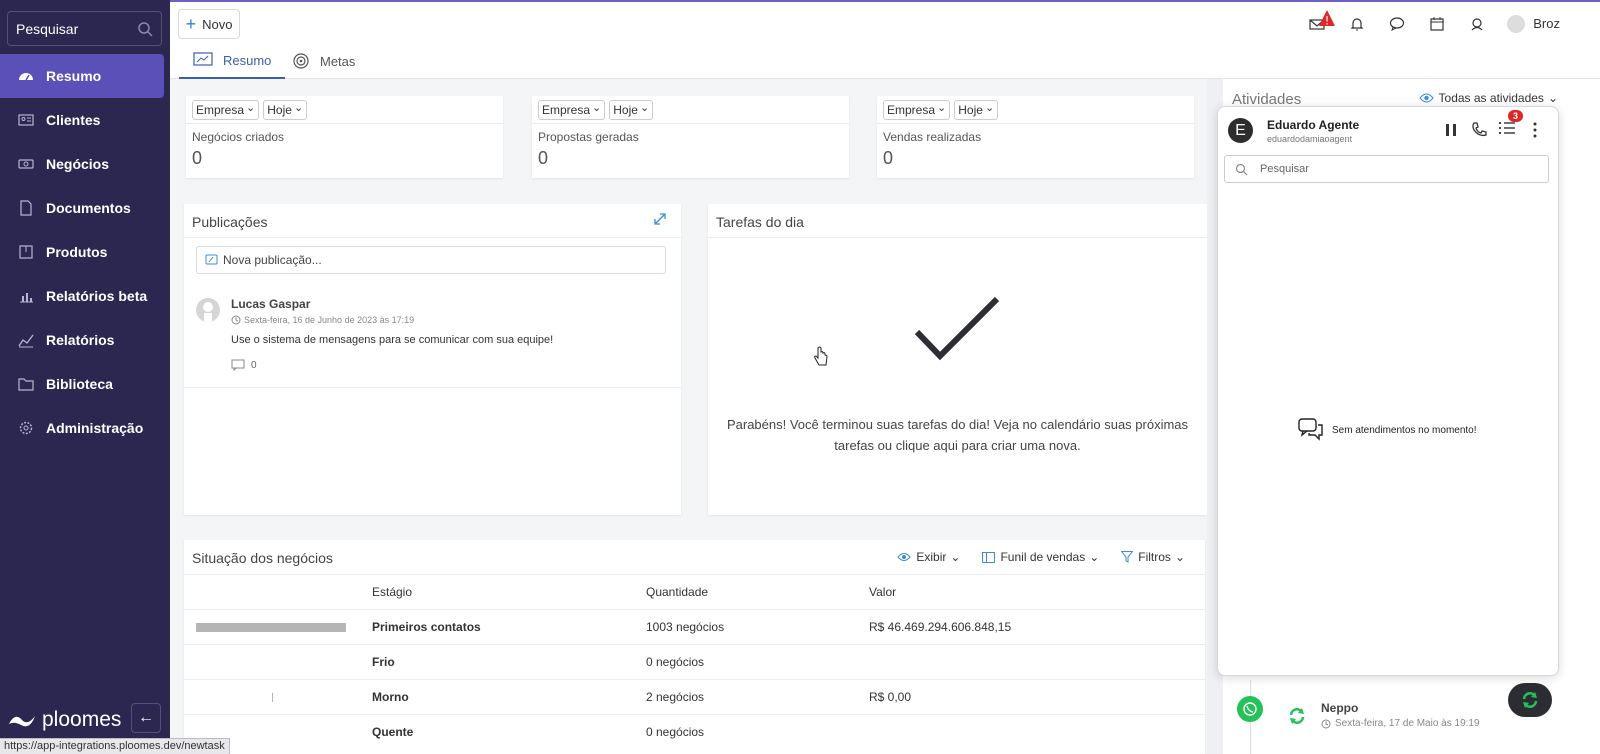 This screenshot has width=1600, height=754. I want to click on sidebar-item-biblioteca: Biblioteca, so click(85, 384).